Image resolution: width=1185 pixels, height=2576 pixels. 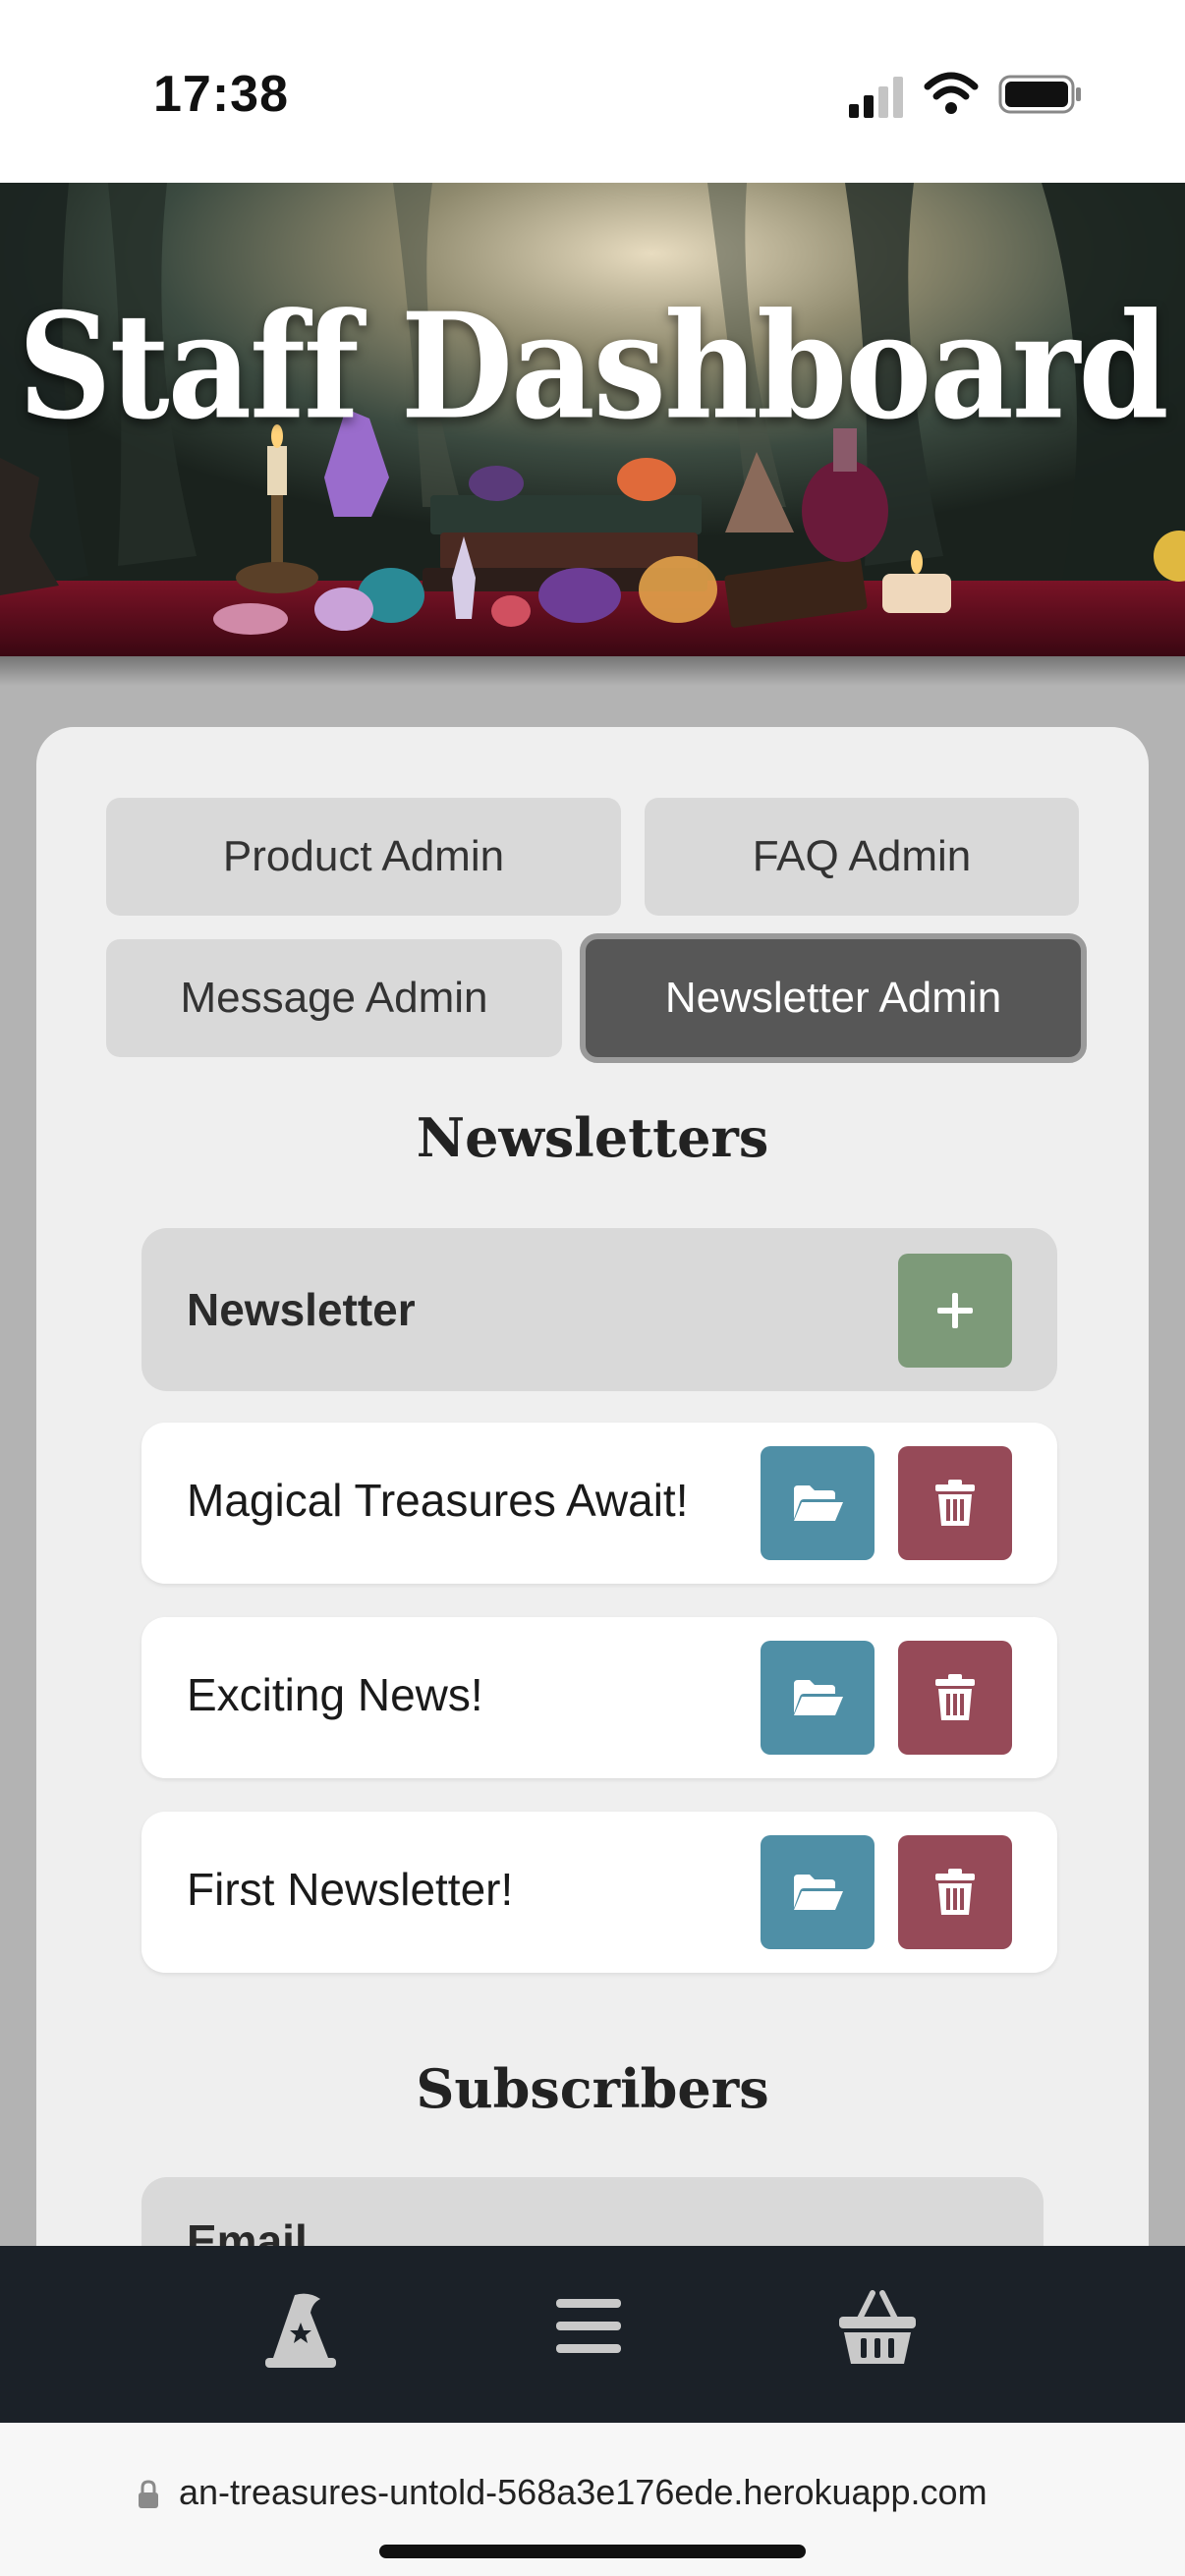 I want to click on newsletter-title: Exciting News!, so click(x=335, y=1694).